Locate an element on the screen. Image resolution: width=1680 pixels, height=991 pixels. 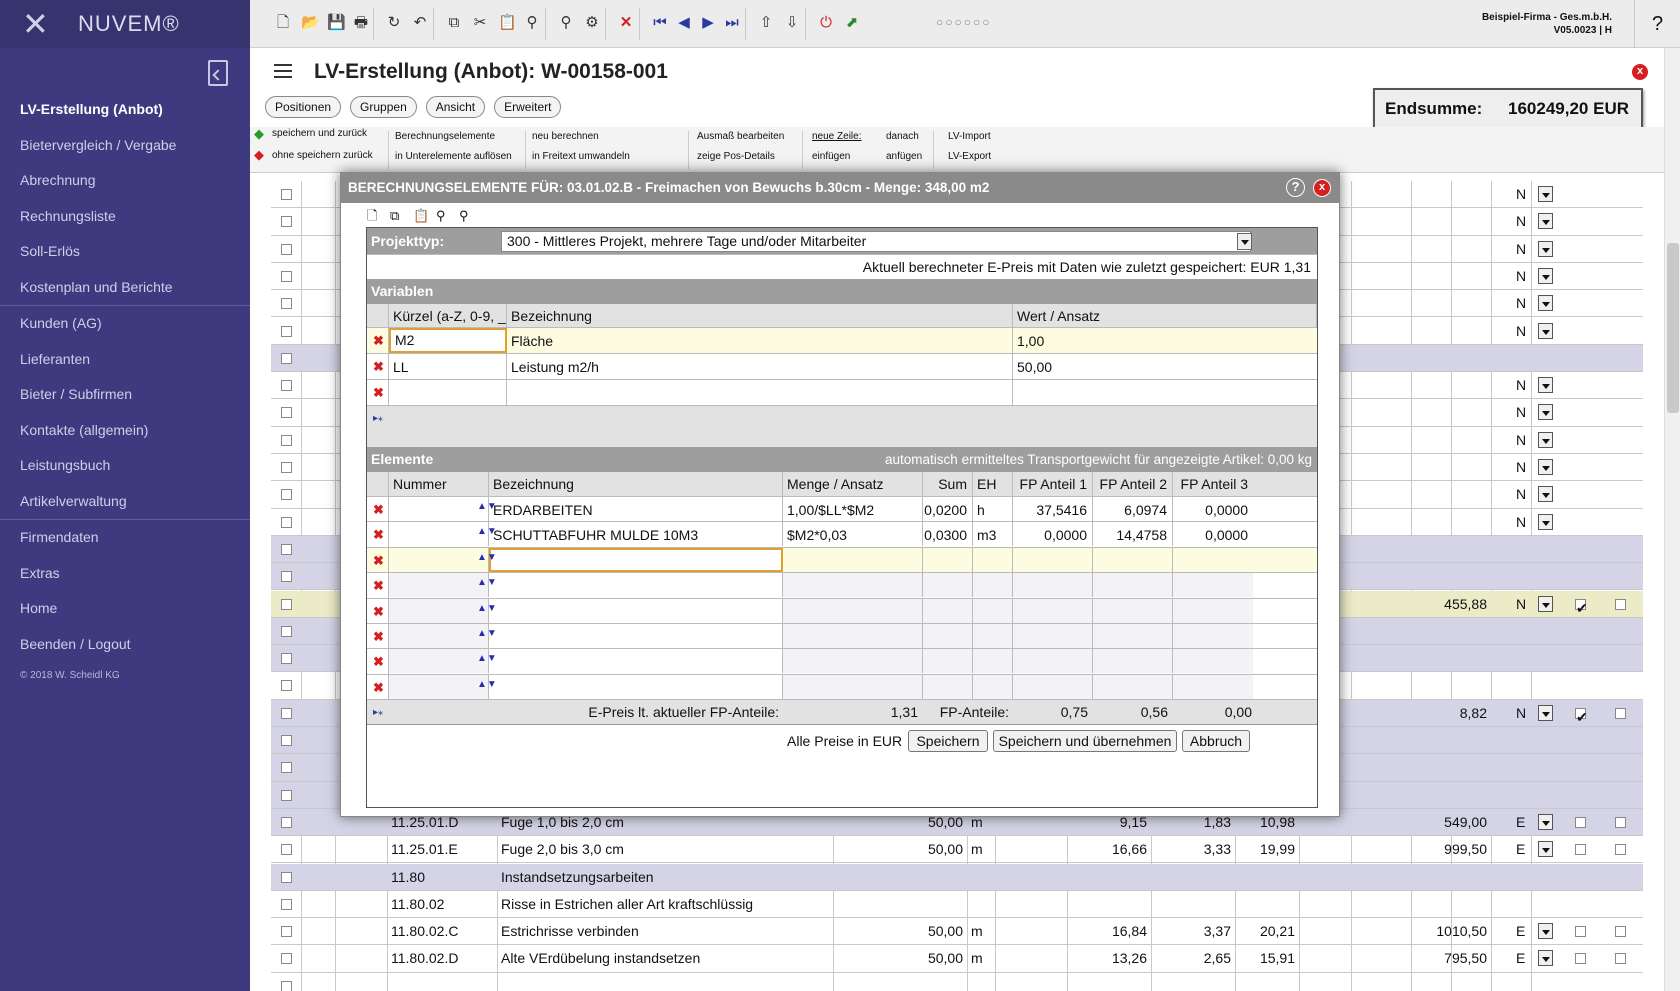
help-button: ? is located at coordinates (1657, 24).